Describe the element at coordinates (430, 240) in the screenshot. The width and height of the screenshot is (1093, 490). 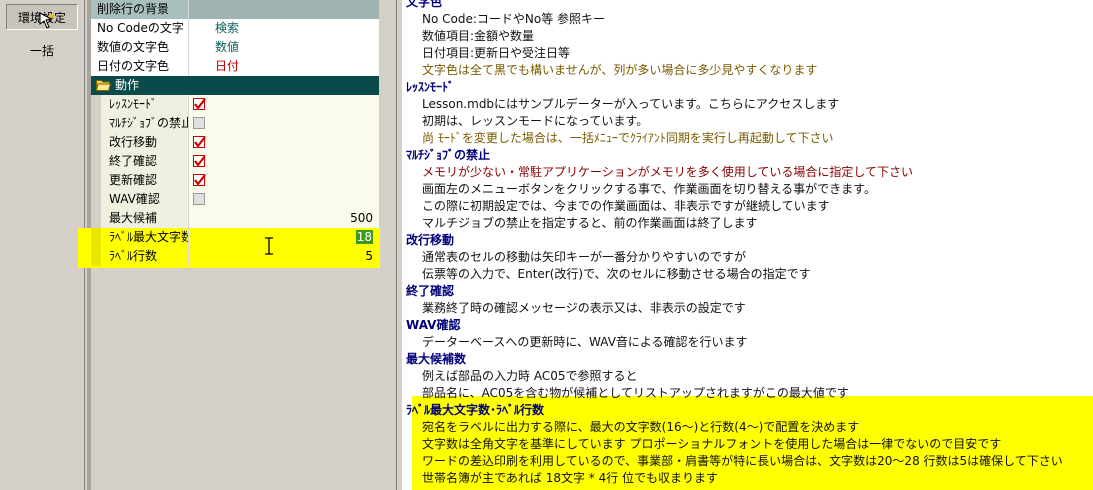
I see `help-heading: 改行移動` at that location.